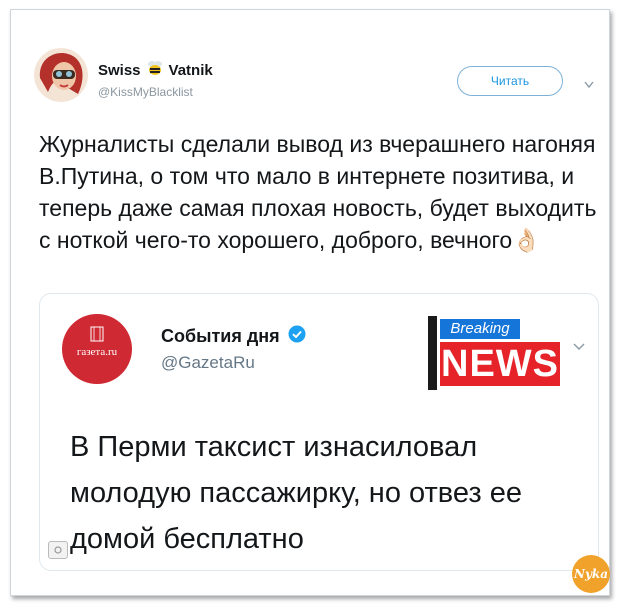 Image resolution: width=621 pixels, height=606 pixels. I want to click on quoted-author-name-text: События дня, so click(220, 336).